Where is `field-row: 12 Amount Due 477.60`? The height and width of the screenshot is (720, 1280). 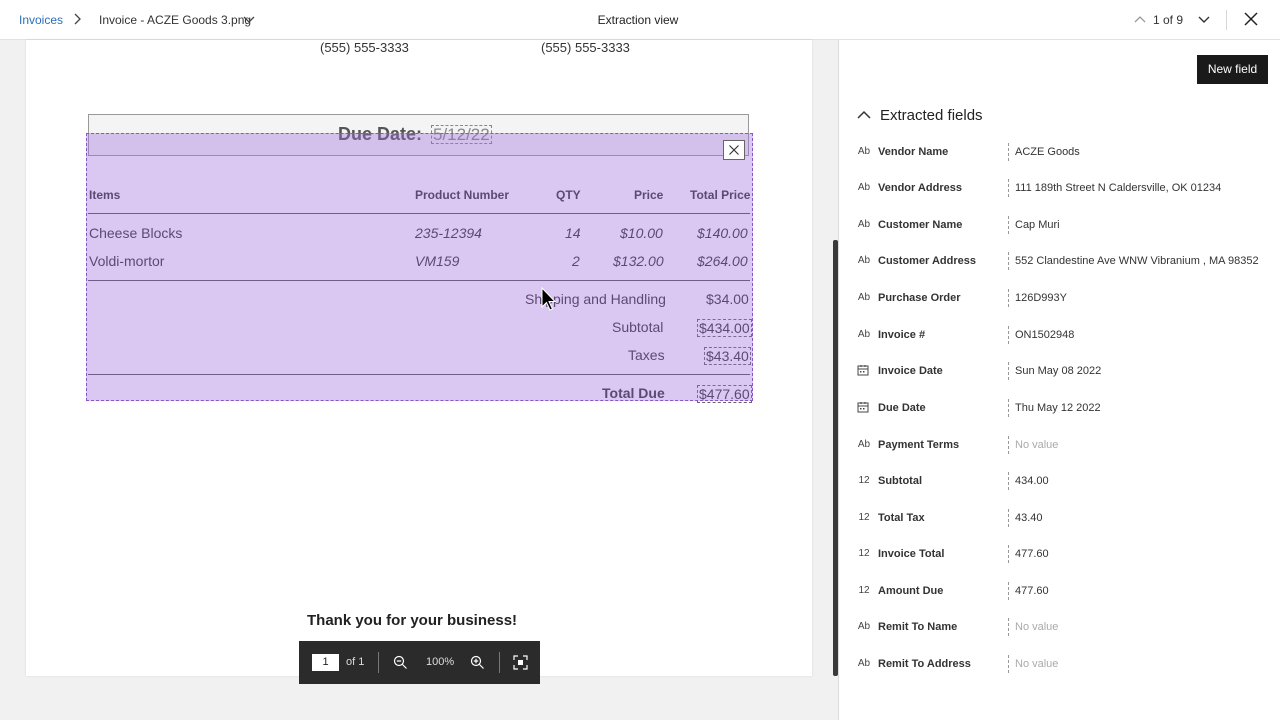 field-row: 12 Amount Due 477.60 is located at coordinates (1065, 591).